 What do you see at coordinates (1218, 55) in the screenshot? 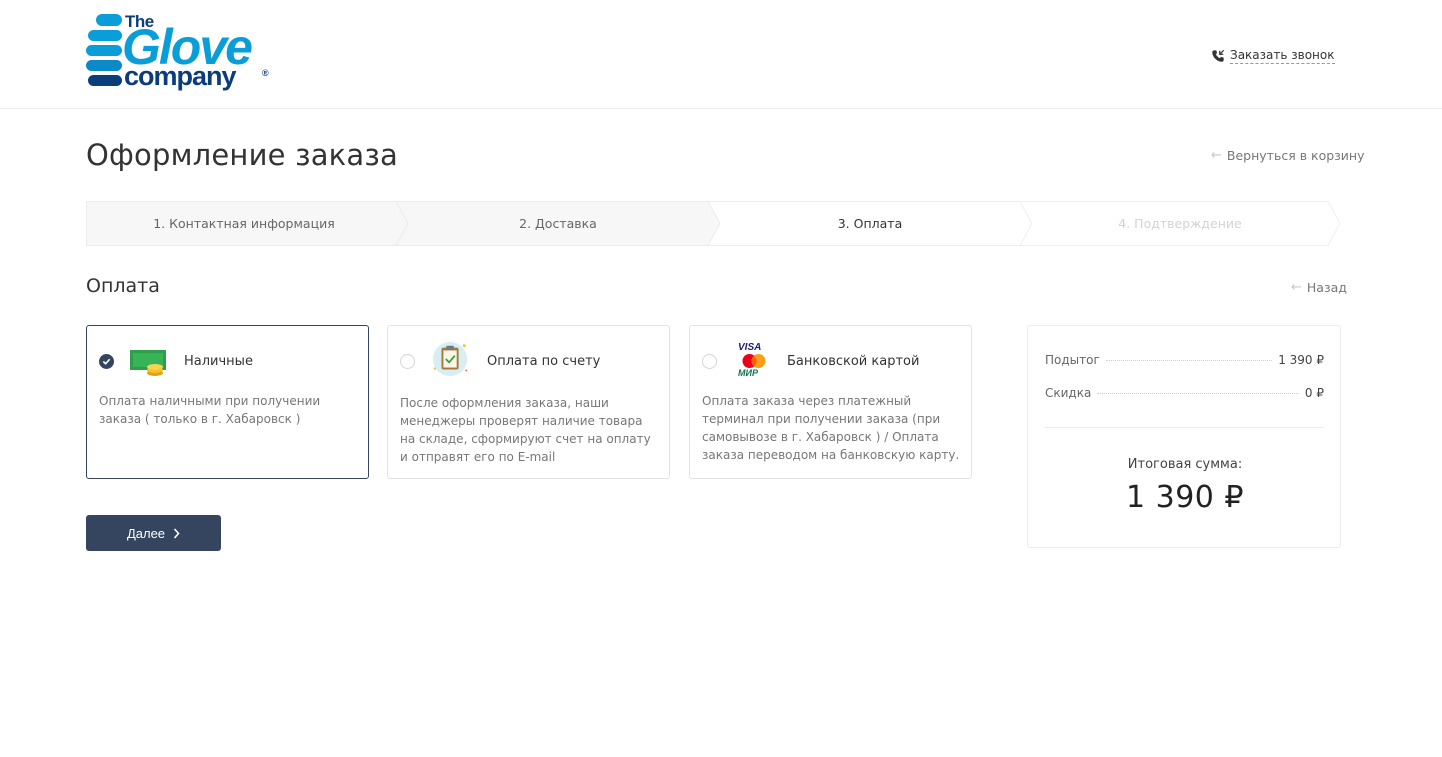
I see `phone-icon` at bounding box center [1218, 55].